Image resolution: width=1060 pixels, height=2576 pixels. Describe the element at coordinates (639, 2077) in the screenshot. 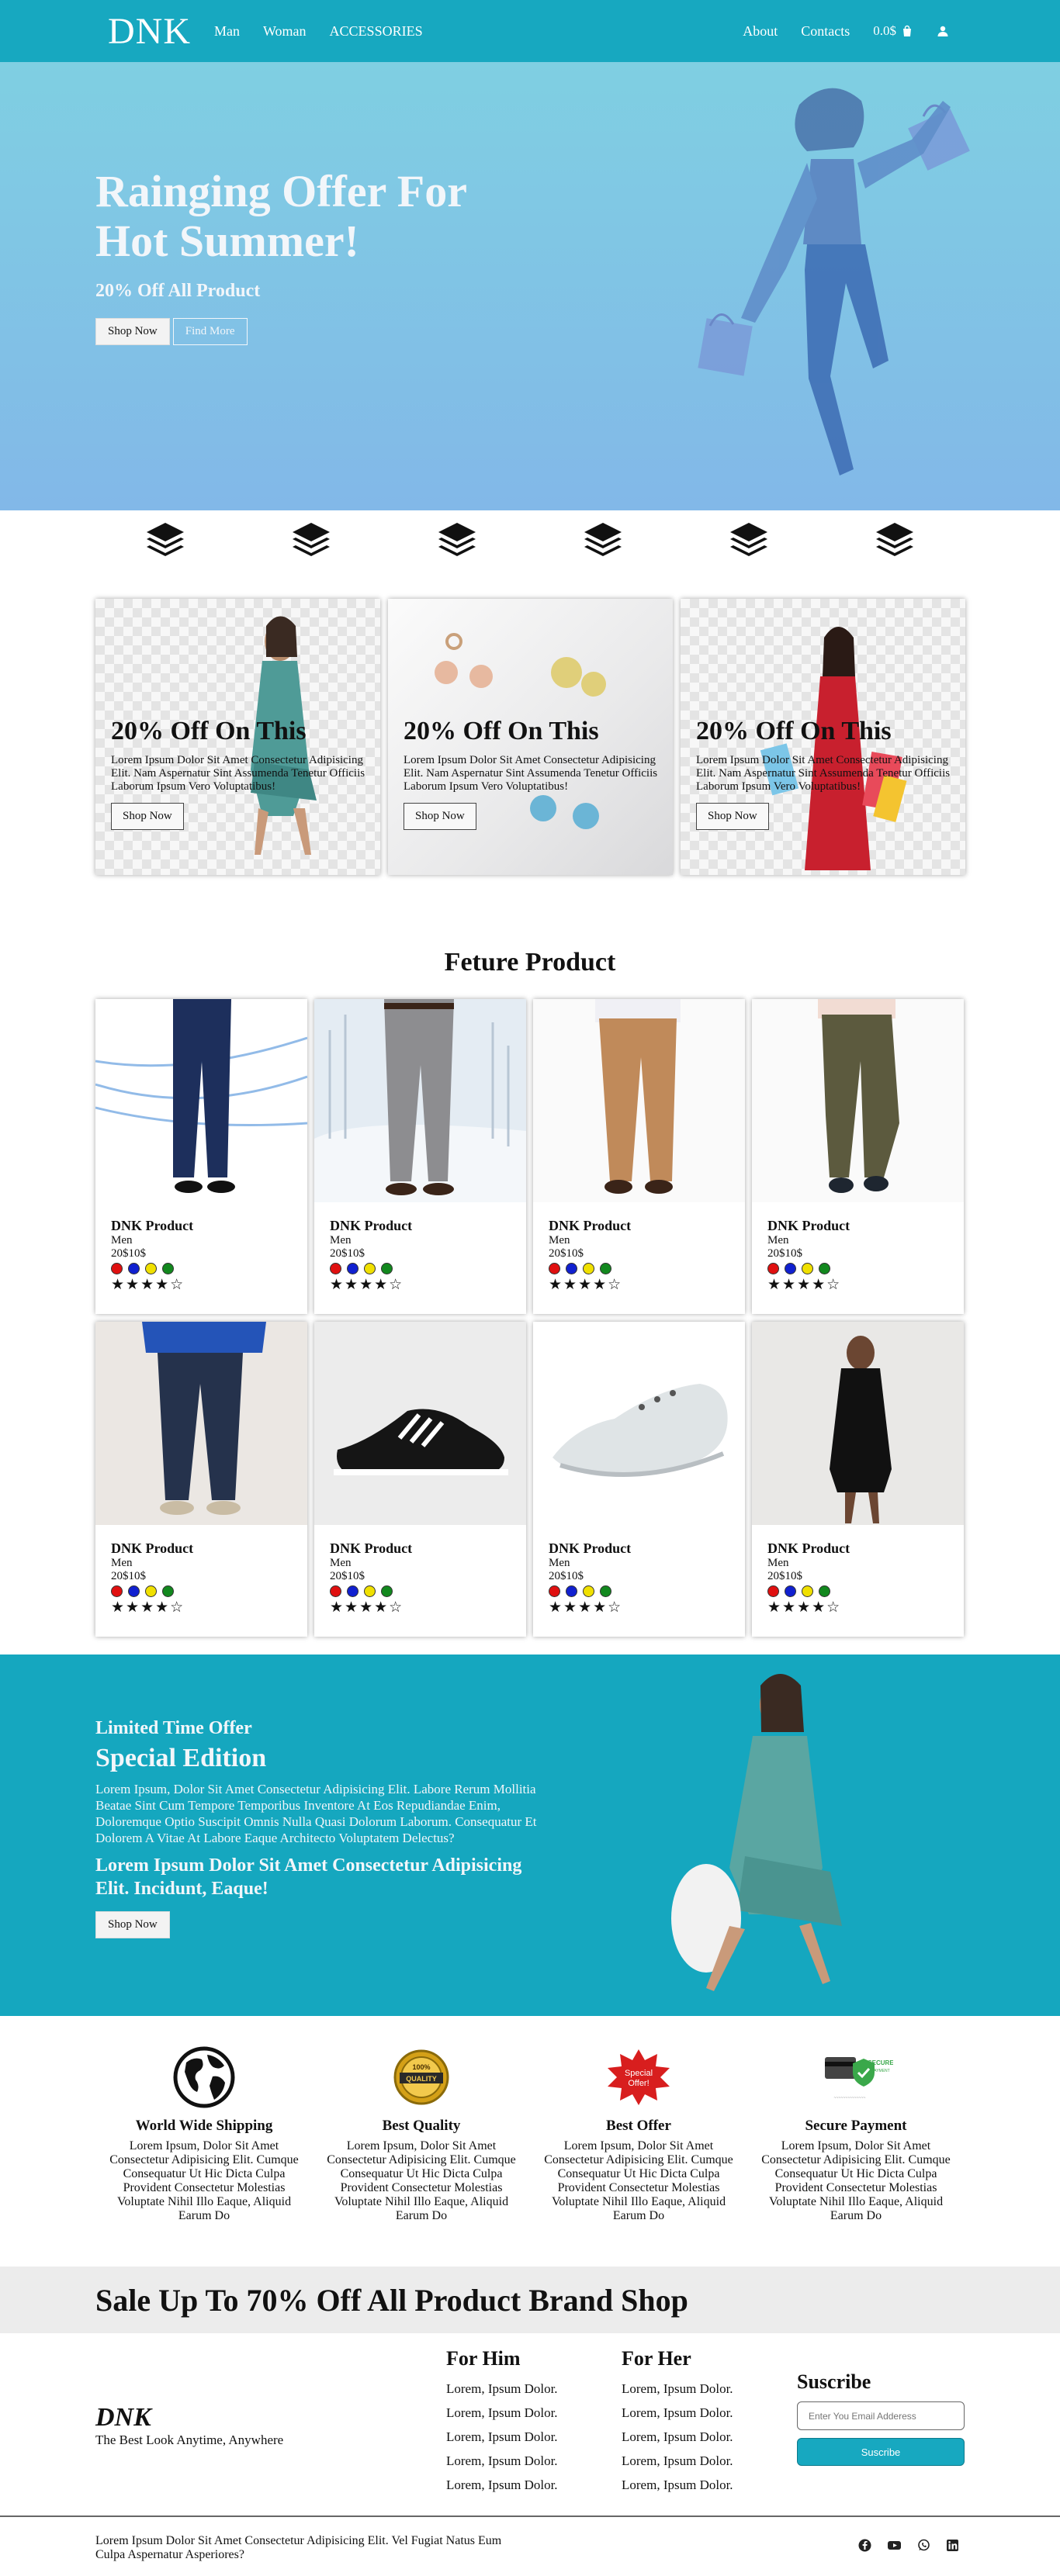

I see `special-offer-icon: SpecialOffer!` at that location.